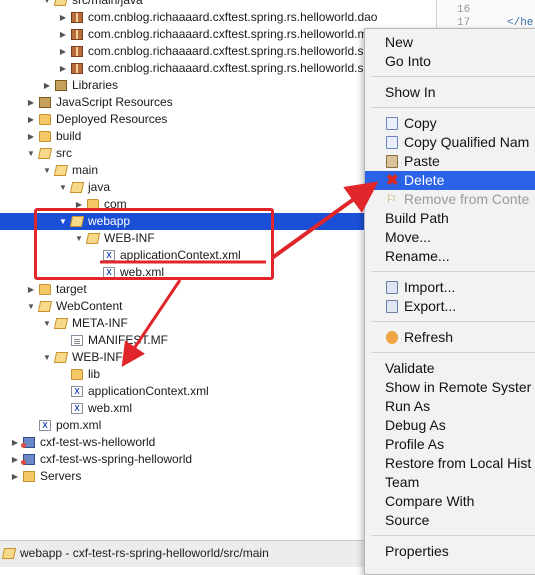  What do you see at coordinates (210, 136) in the screenshot?
I see `tree-item-build: ▶ build` at bounding box center [210, 136].